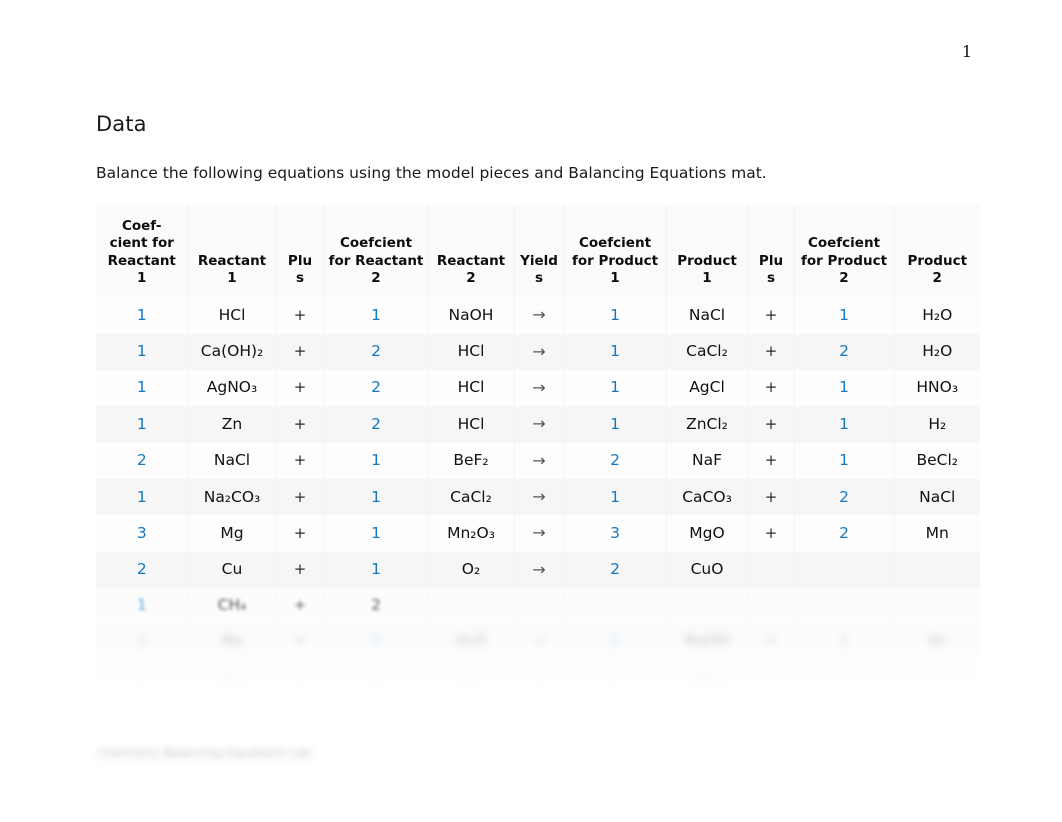  What do you see at coordinates (707, 423) in the screenshot?
I see `cell-product-1-value: ZnCl₂` at bounding box center [707, 423].